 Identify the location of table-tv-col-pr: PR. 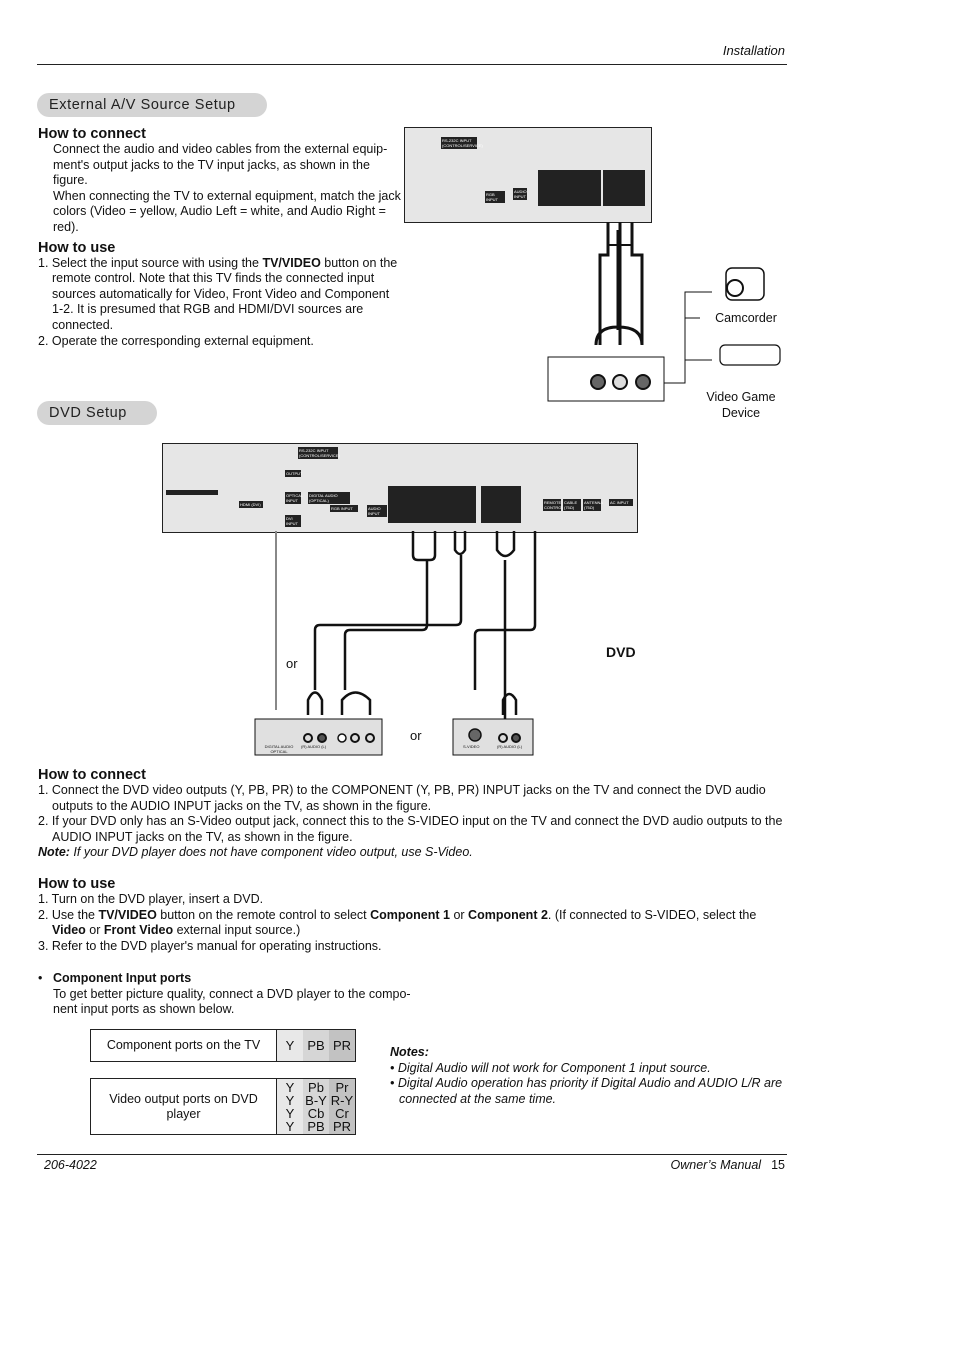
(342, 1045).